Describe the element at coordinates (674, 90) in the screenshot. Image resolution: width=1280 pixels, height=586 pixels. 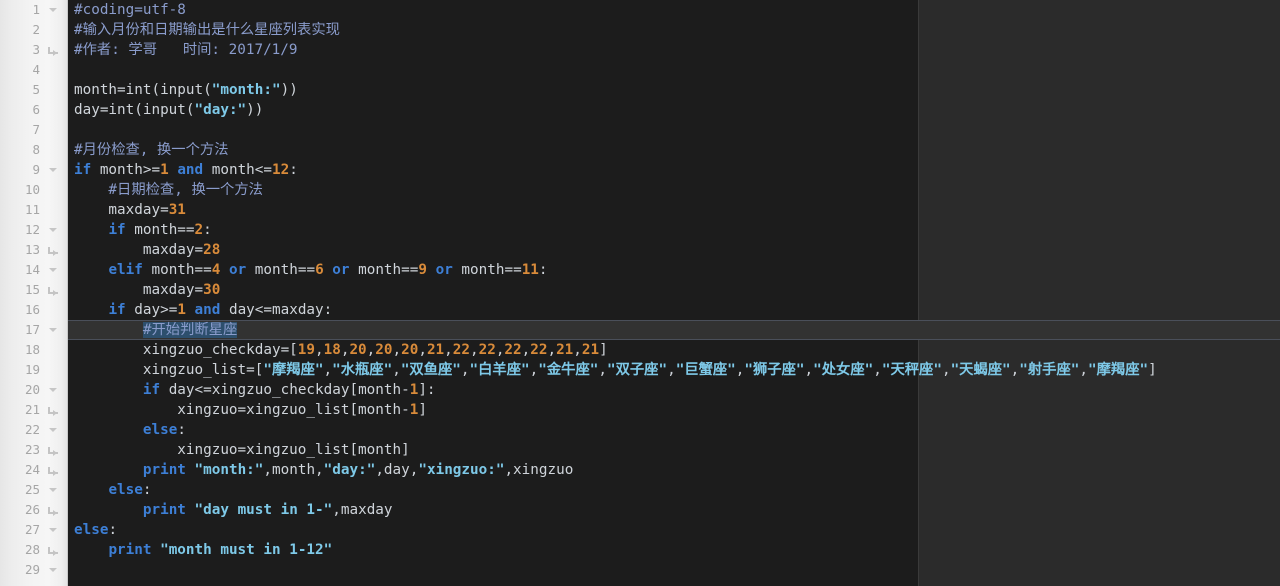
I see `code-line: month=int(input("month:"))` at that location.